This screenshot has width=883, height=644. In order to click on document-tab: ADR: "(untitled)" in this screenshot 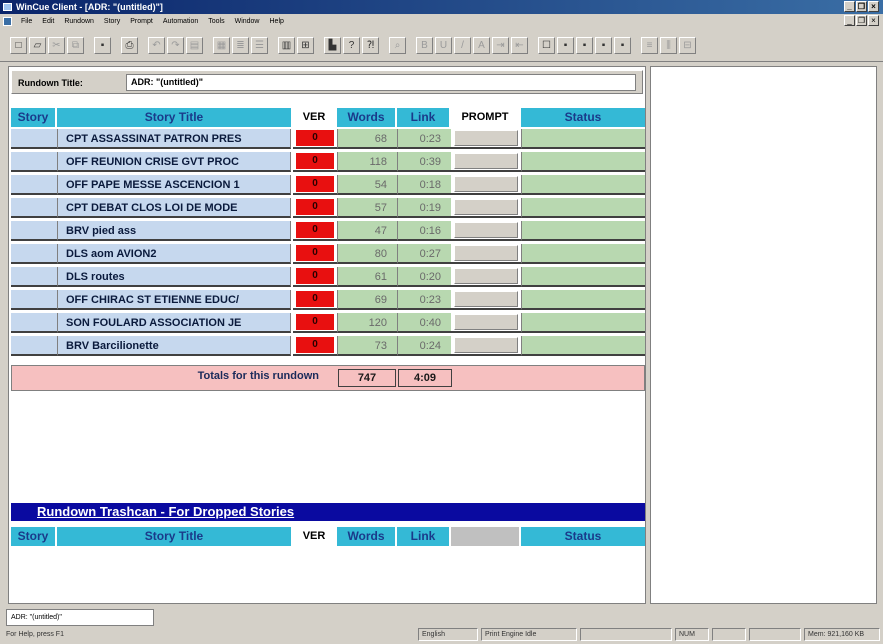, I will do `click(80, 617)`.